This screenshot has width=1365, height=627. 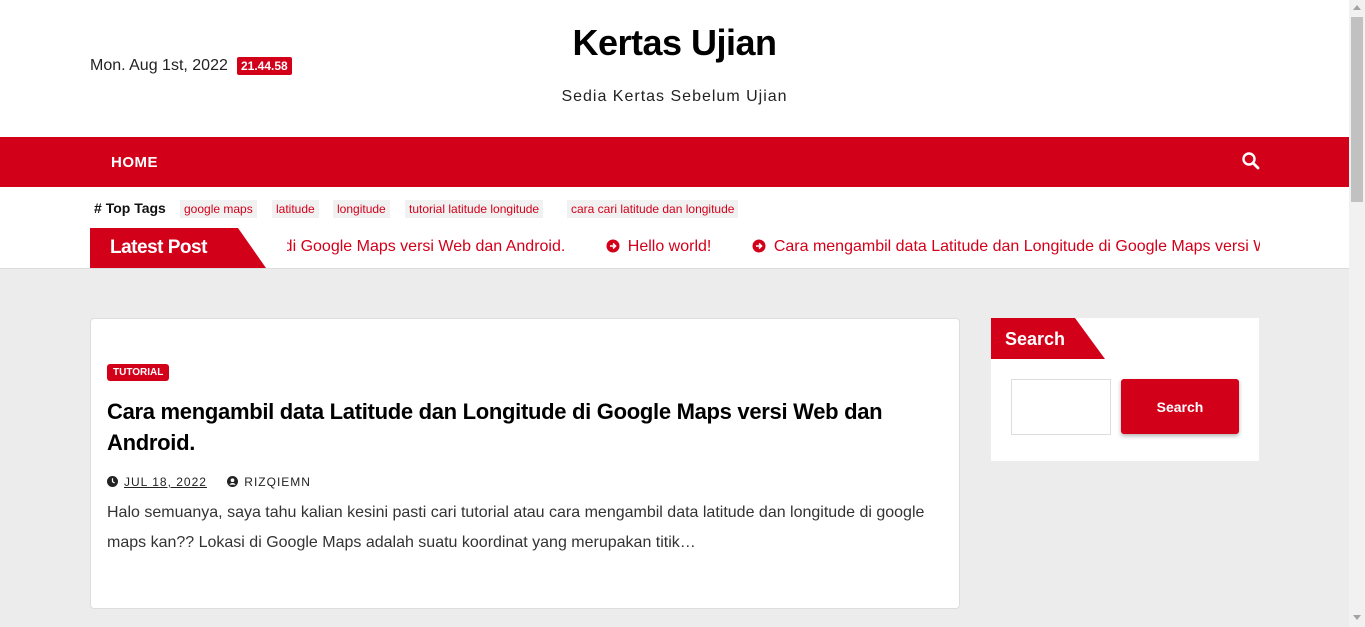 I want to click on top-tags-label-text: Top Tags, so click(x=135, y=208).